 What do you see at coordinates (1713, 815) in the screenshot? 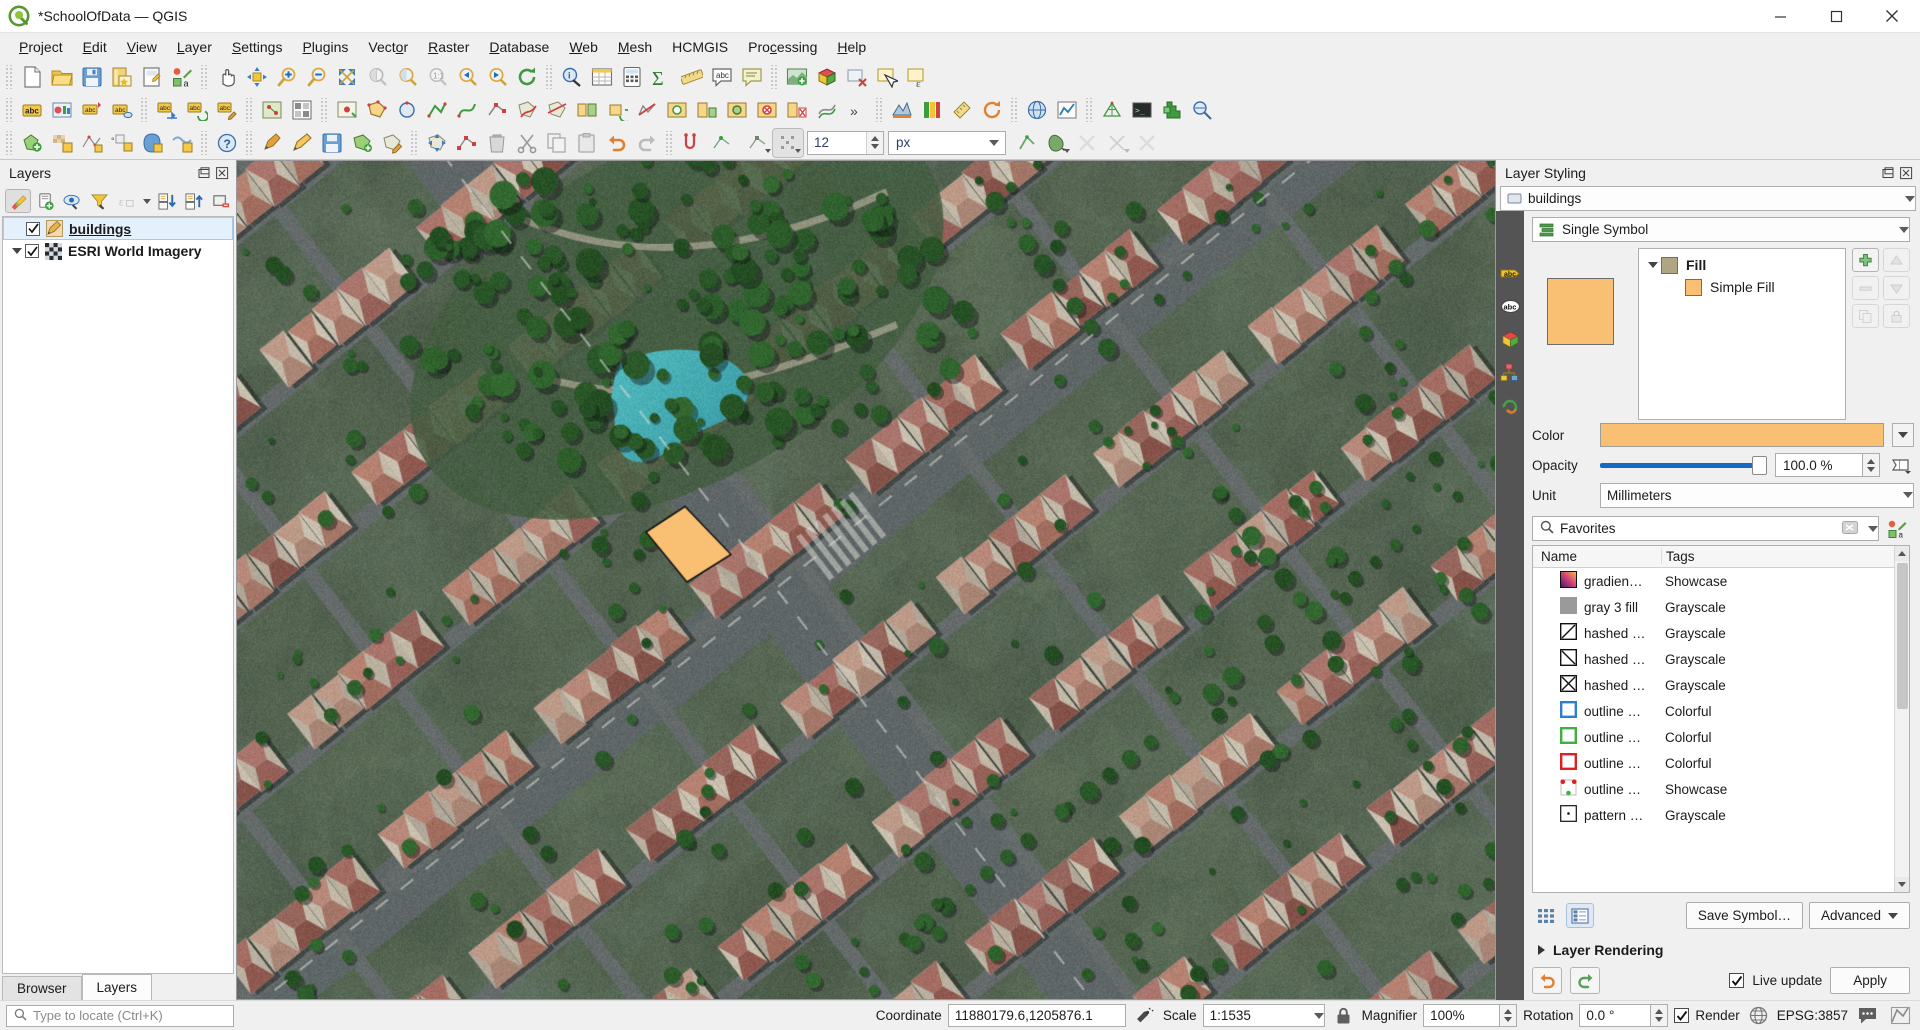
I see `symbol-list-item: pattern … Grayscale` at bounding box center [1713, 815].